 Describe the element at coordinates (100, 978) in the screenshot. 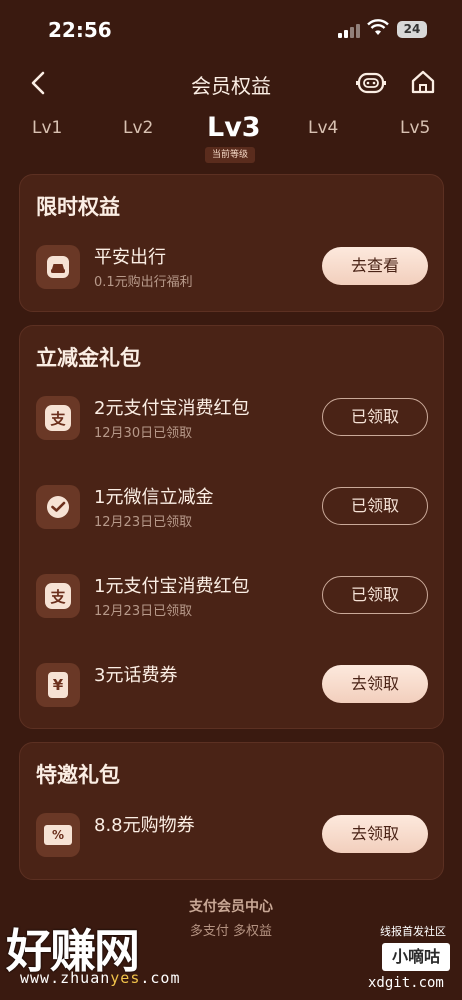

I see `watermark-url: www.zhuanyes.com` at that location.